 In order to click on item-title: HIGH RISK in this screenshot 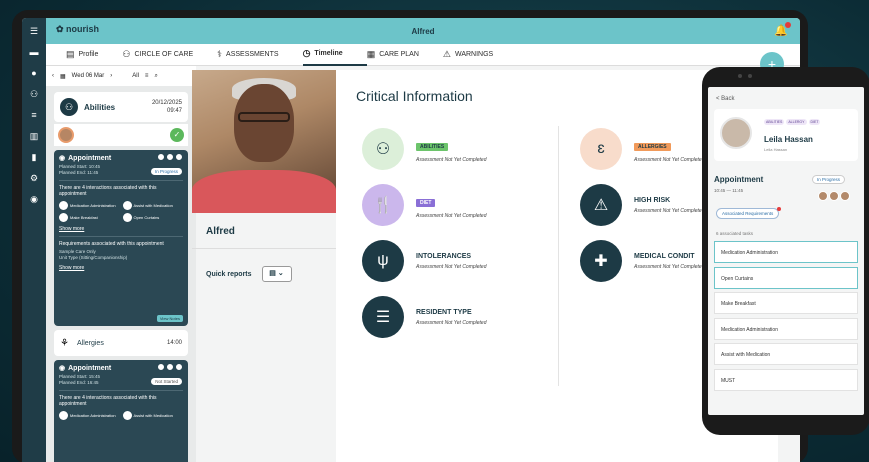, I will do `click(652, 200)`.